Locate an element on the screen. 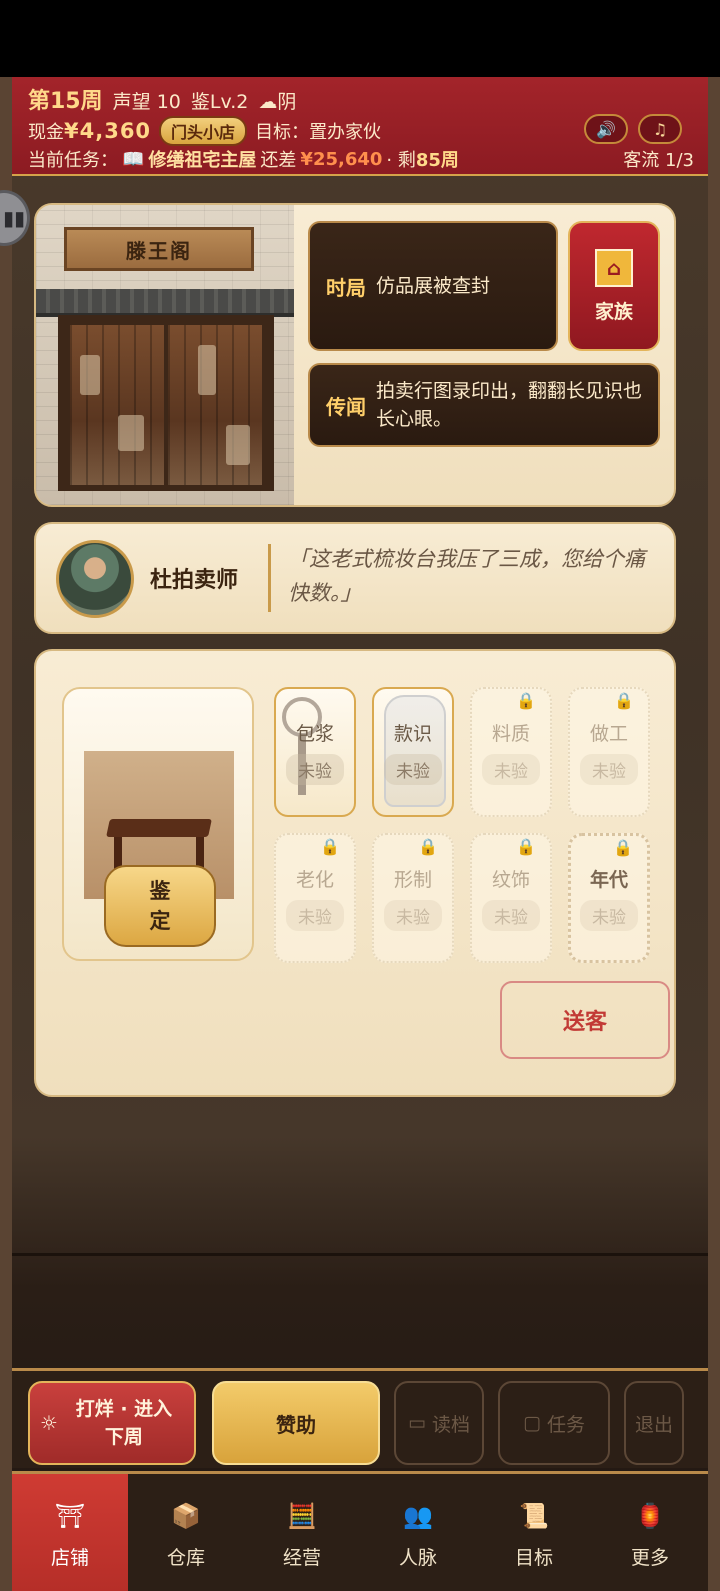  cash: 现金¥4,360 is located at coordinates (90, 131).